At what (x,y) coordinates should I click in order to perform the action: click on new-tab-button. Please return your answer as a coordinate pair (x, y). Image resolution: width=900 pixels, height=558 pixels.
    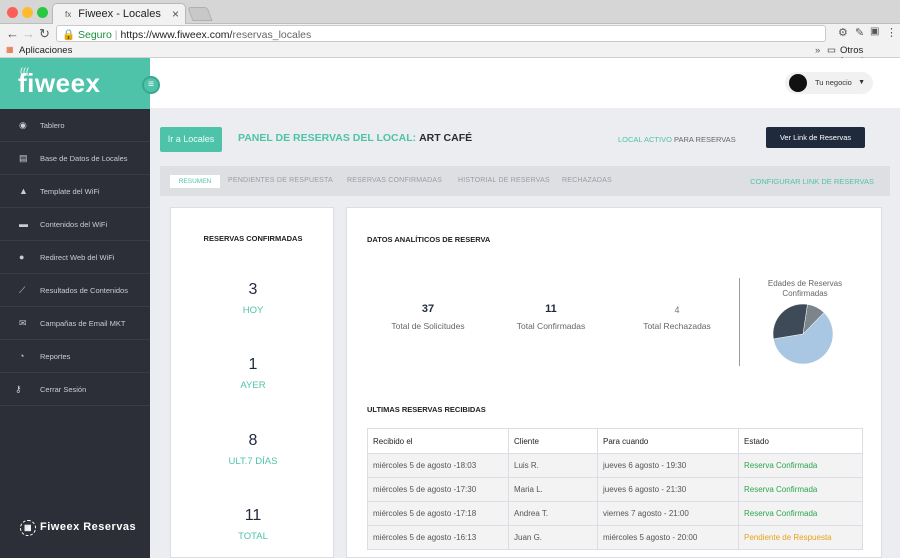
    Looking at the image, I should click on (200, 14).